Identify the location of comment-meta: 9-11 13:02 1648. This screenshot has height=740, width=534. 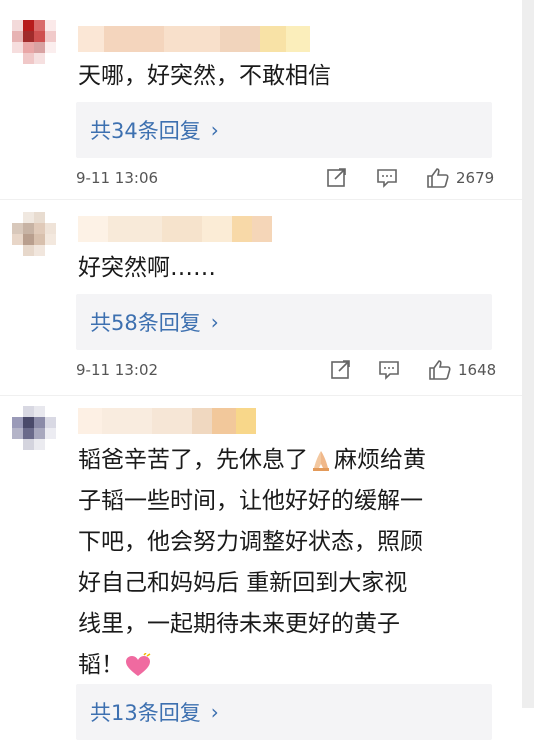
(286, 370).